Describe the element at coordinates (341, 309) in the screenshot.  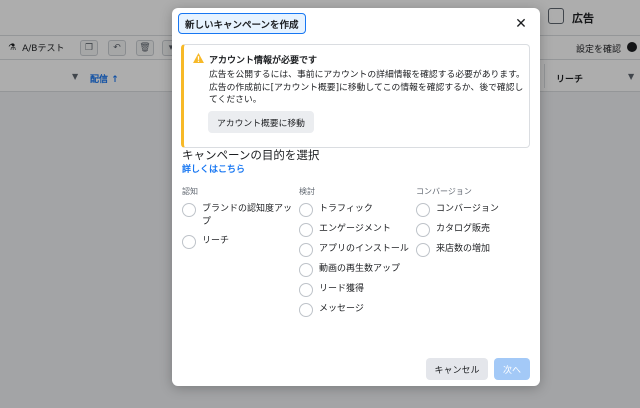
I see `option-label: メッセージ` at that location.